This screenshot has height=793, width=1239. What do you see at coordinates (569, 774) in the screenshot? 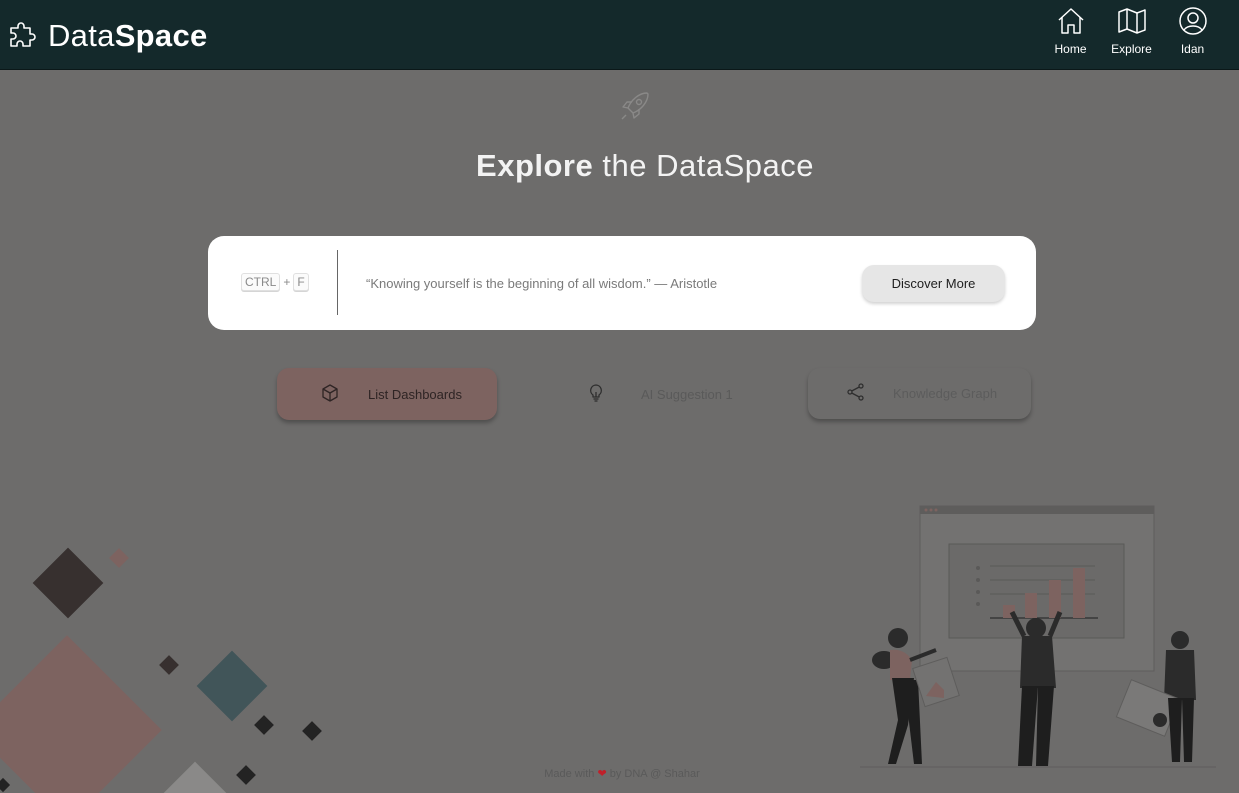
I see `footer-prefix: Made with` at bounding box center [569, 774].